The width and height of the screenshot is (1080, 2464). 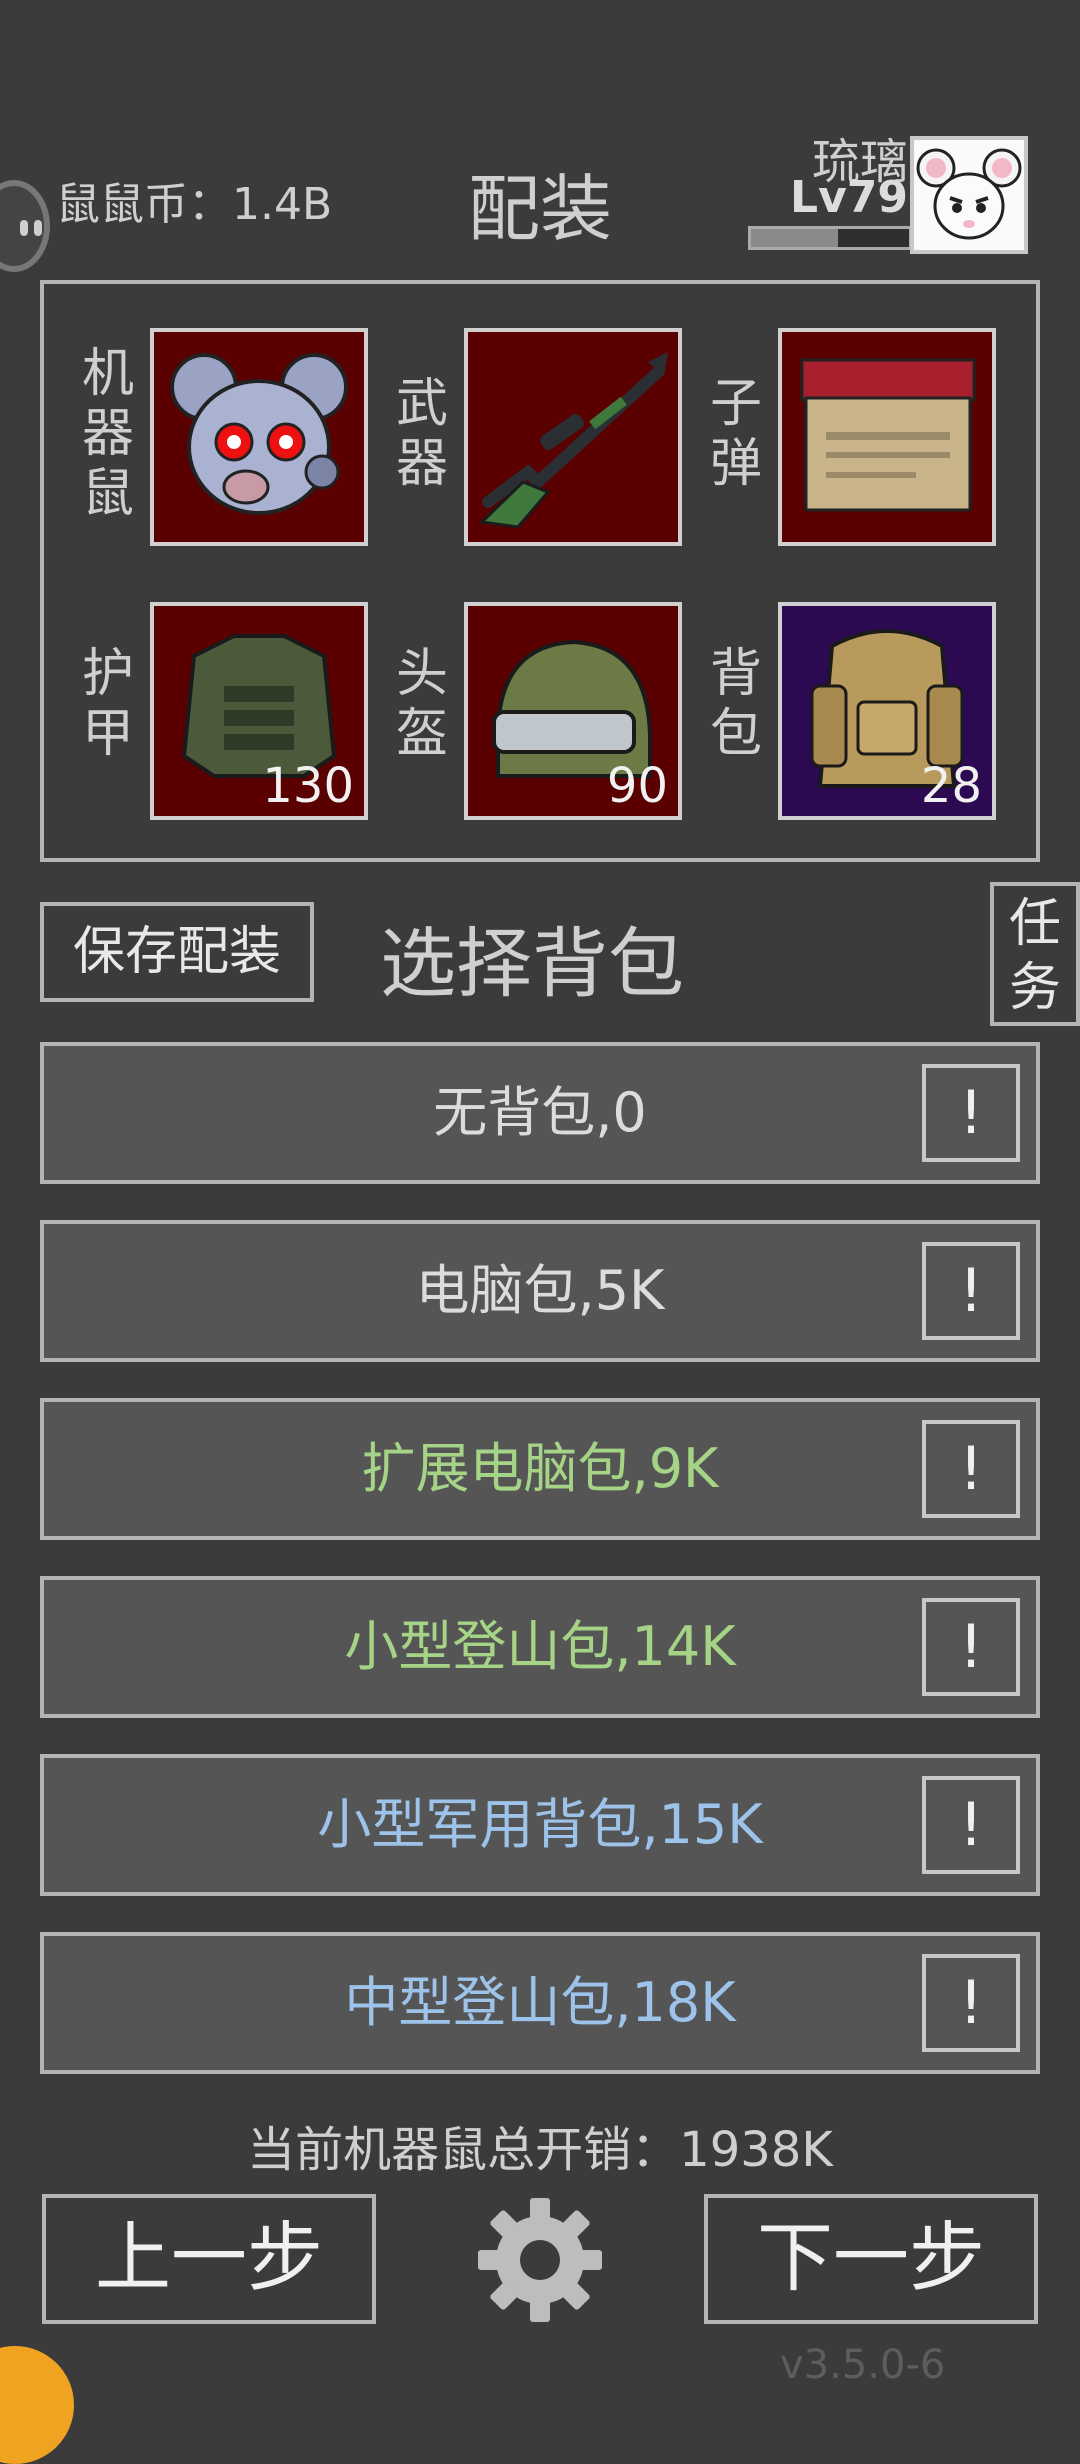 I want to click on ammo-box-icon, so click(x=888, y=435).